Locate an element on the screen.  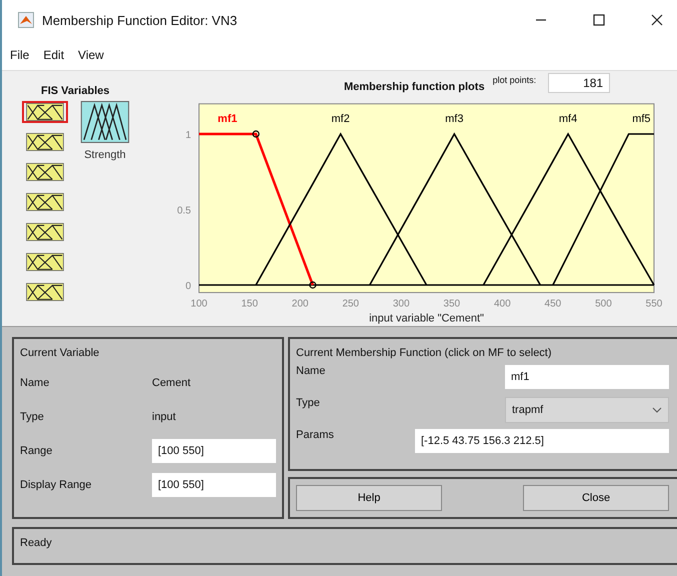
maximize-icon is located at coordinates (599, 20).